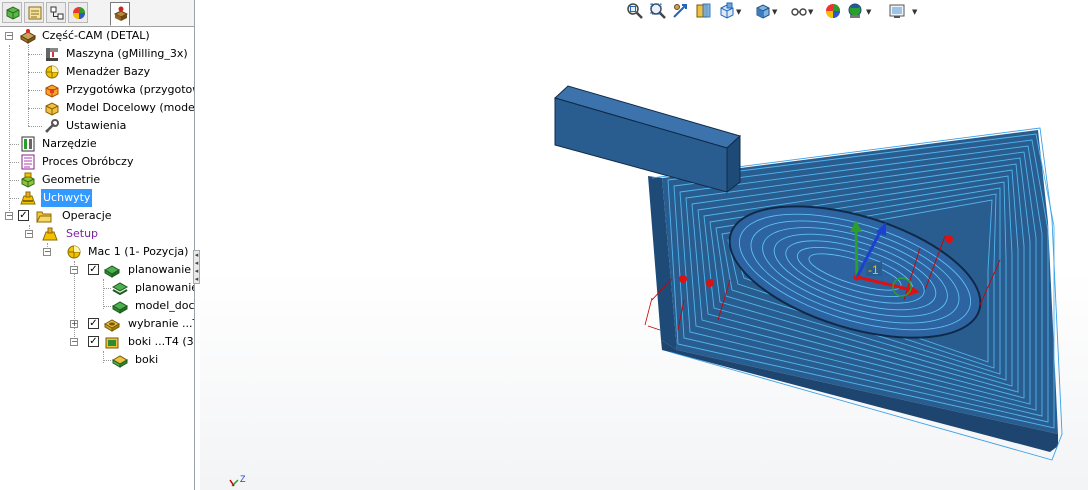 Image resolution: width=1088 pixels, height=490 pixels. Describe the element at coordinates (28, 36) in the screenshot. I see `cam-part-icon` at that location.